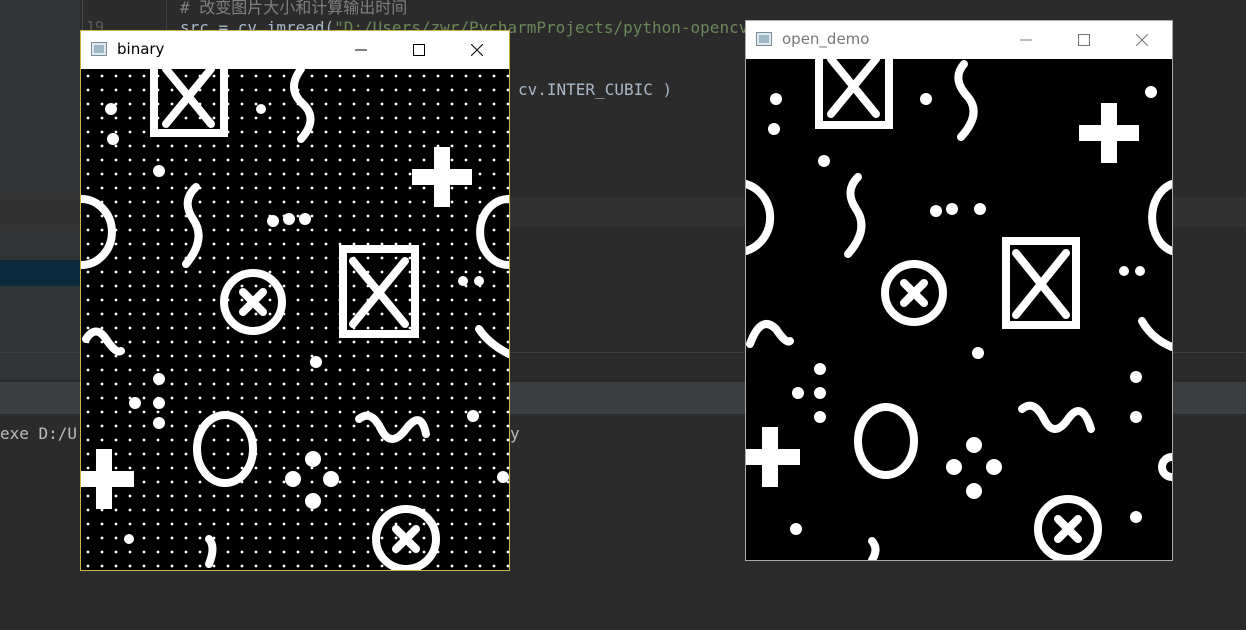 The height and width of the screenshot is (630, 1246). I want to click on selected-line-marker, so click(40, 273).